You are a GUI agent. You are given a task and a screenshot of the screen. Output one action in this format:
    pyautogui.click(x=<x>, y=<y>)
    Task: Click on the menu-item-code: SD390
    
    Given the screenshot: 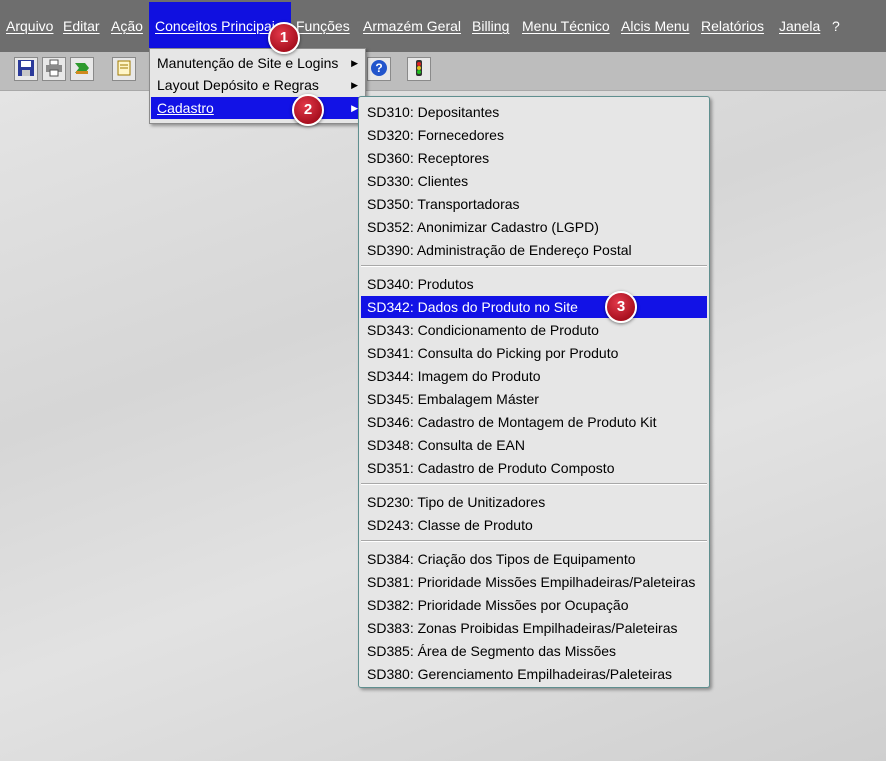 What is the action you would take?
    pyautogui.click(x=388, y=250)
    